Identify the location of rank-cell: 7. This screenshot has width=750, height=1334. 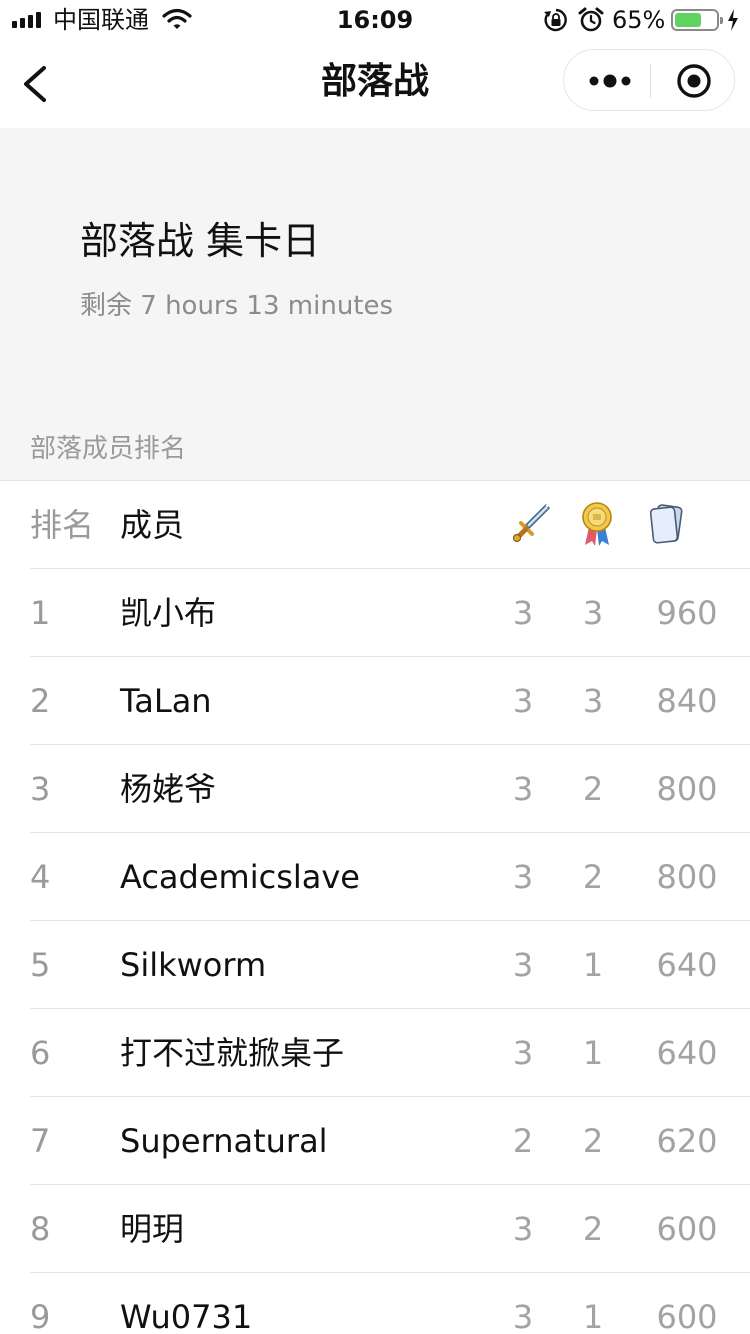
(40, 1141).